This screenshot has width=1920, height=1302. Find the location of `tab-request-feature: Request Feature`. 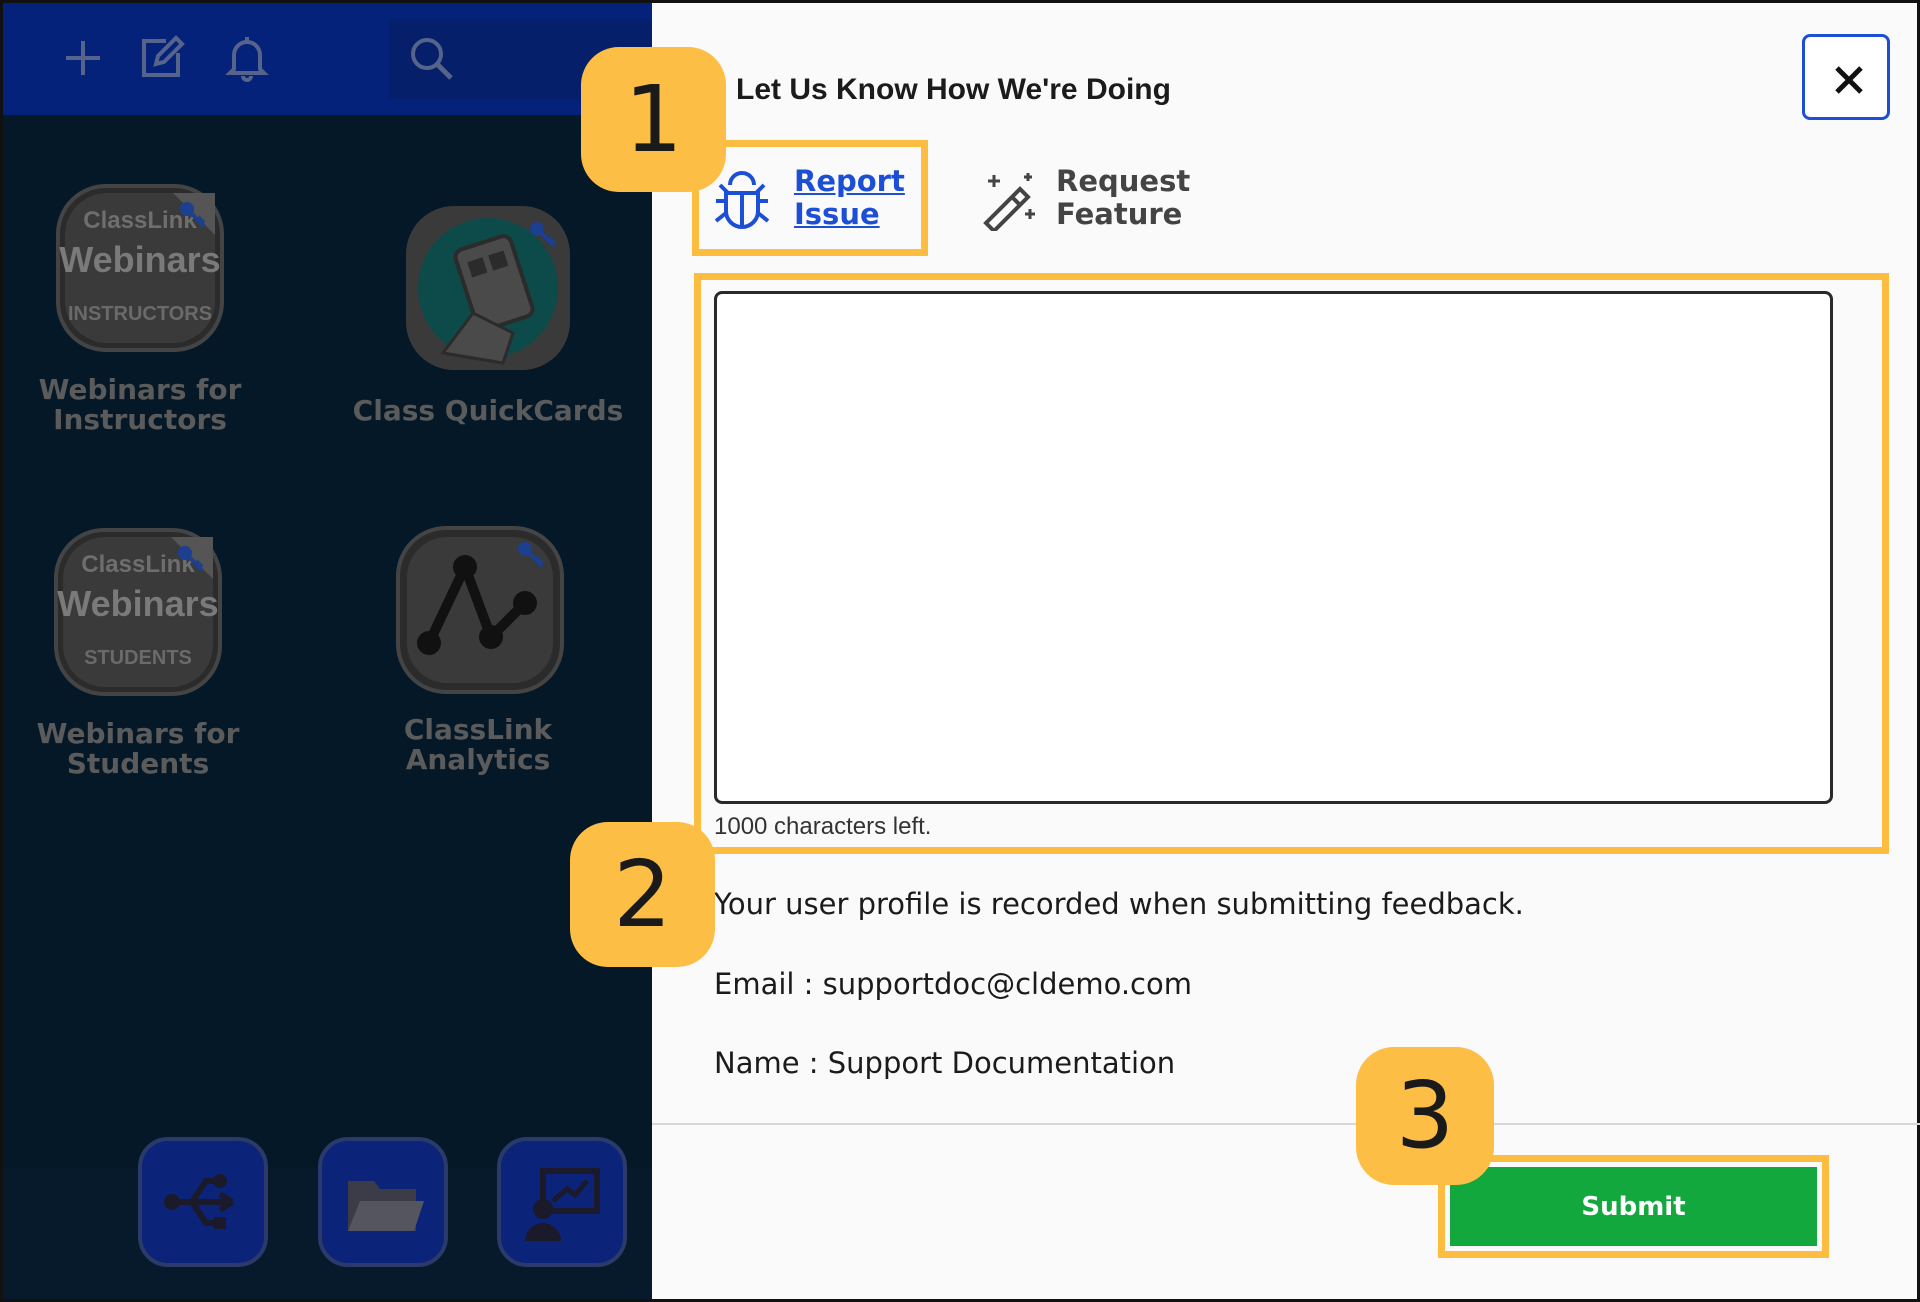

tab-request-feature: Request Feature is located at coordinates (1090, 201).